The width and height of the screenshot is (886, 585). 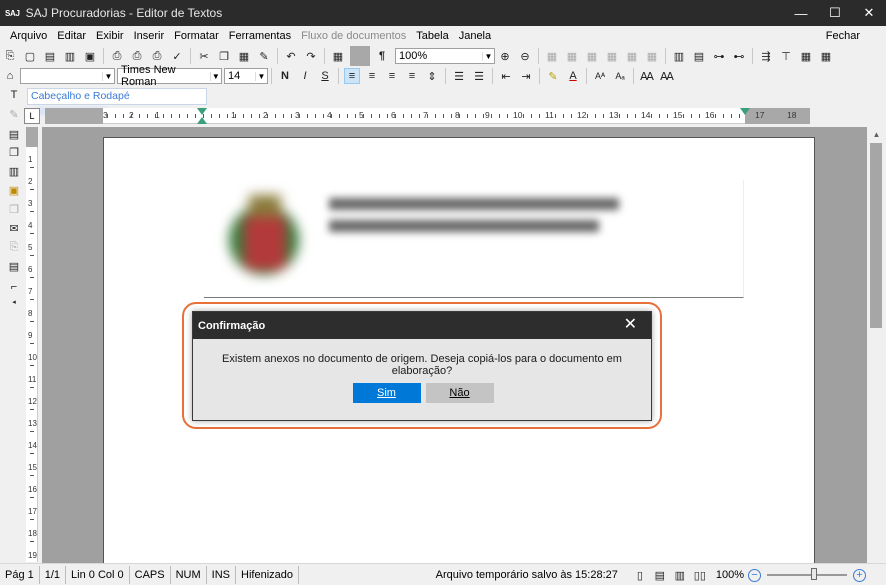 What do you see at coordinates (700, 575) in the screenshot?
I see `book-view-icon: ▯▯` at bounding box center [700, 575].